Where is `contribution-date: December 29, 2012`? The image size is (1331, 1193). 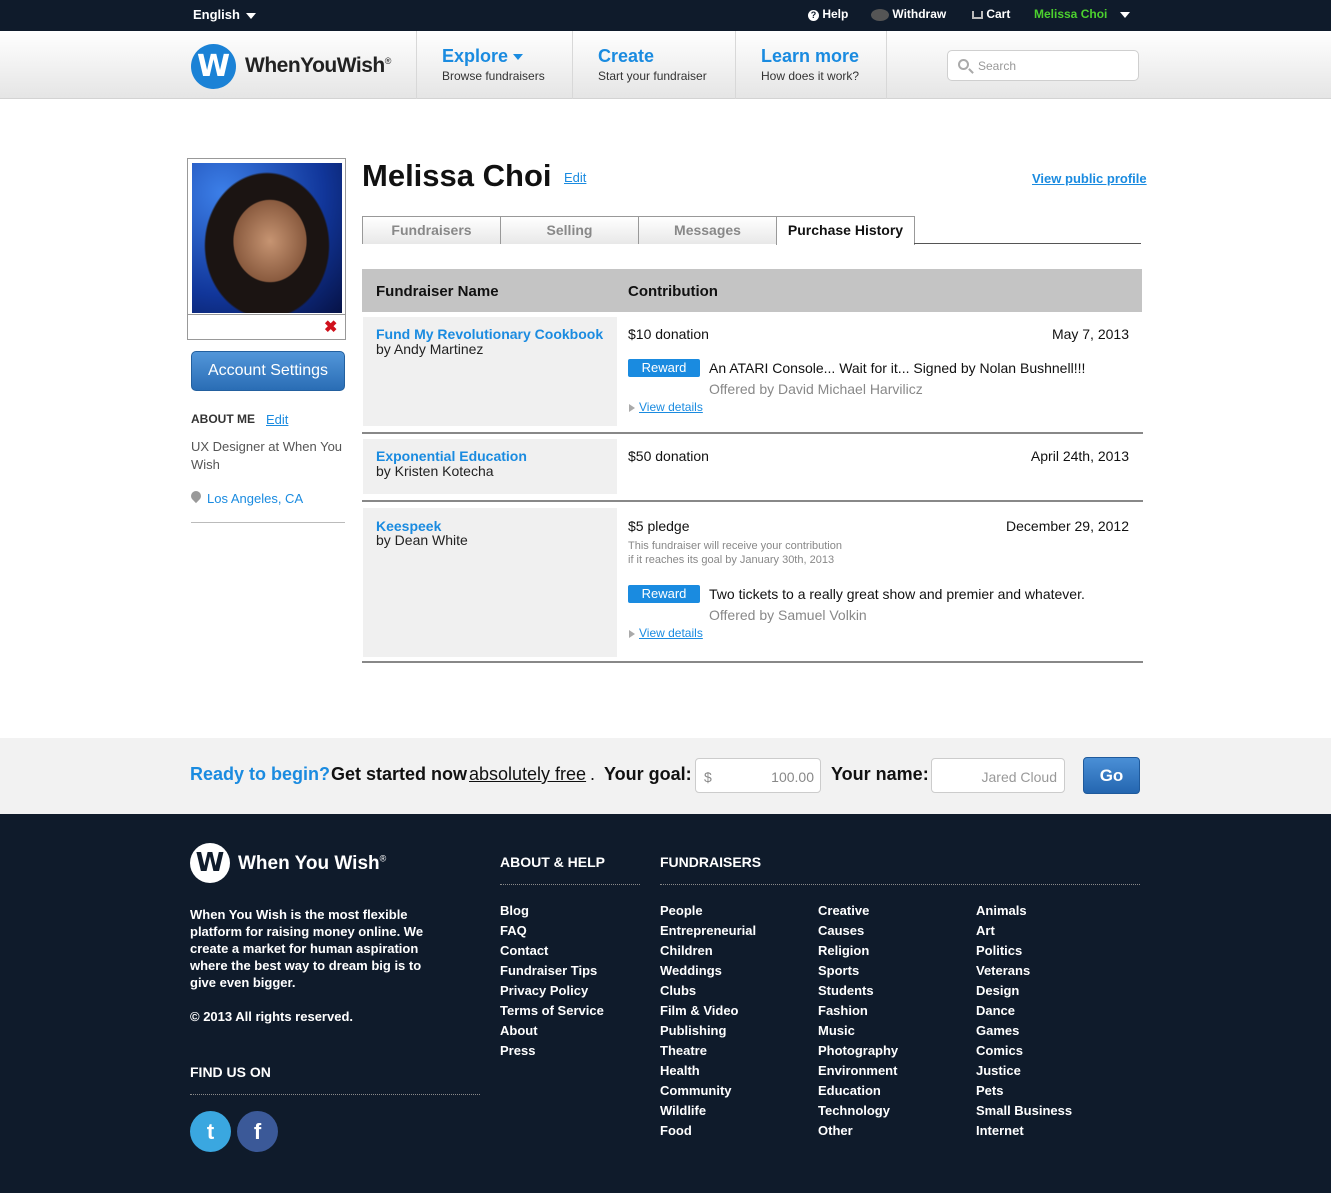
contribution-date: December 29, 2012 is located at coordinates (1067, 526).